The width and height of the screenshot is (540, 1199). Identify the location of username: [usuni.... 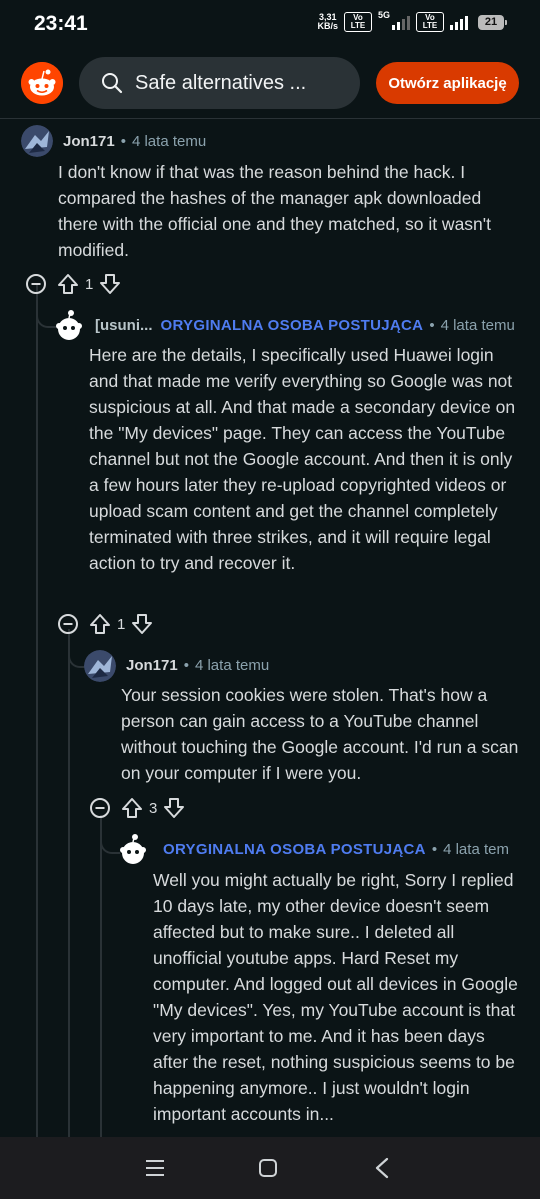
(124, 325).